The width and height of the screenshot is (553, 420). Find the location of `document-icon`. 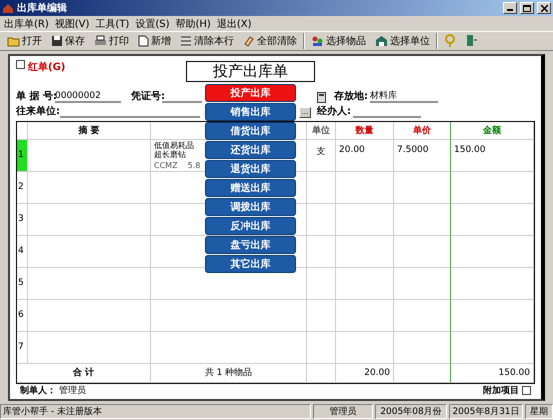

document-icon is located at coordinates (143, 40).